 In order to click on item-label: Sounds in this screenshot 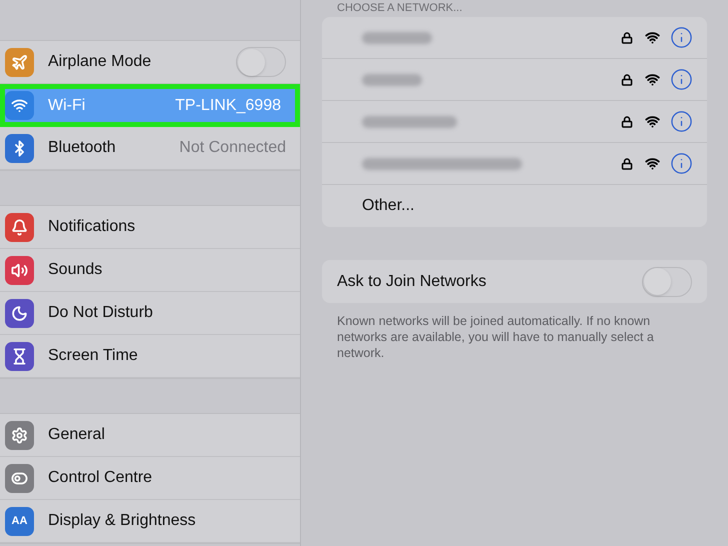, I will do `click(76, 270)`.